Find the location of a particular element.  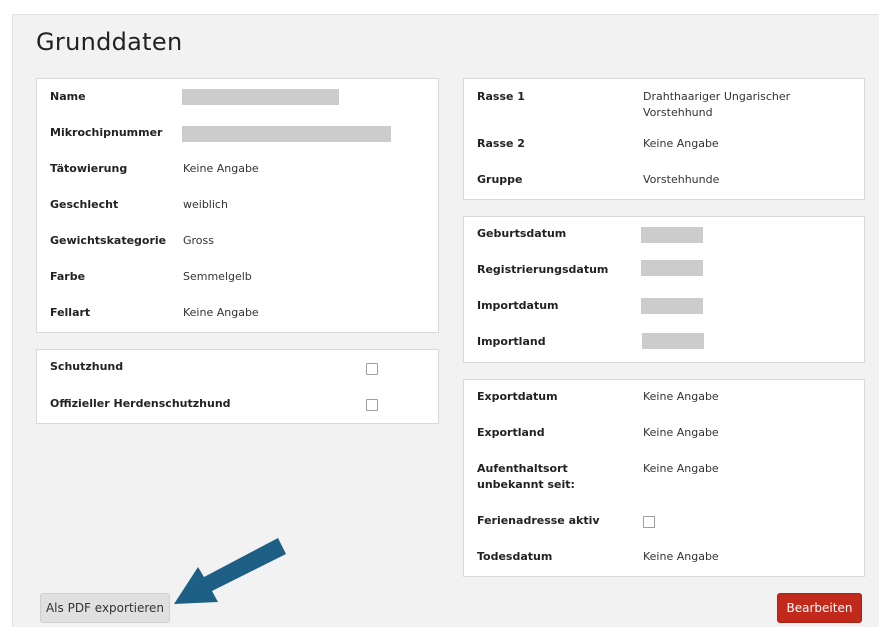

holiday-address-label: Ferienadresse aktiv is located at coordinates (538, 520).